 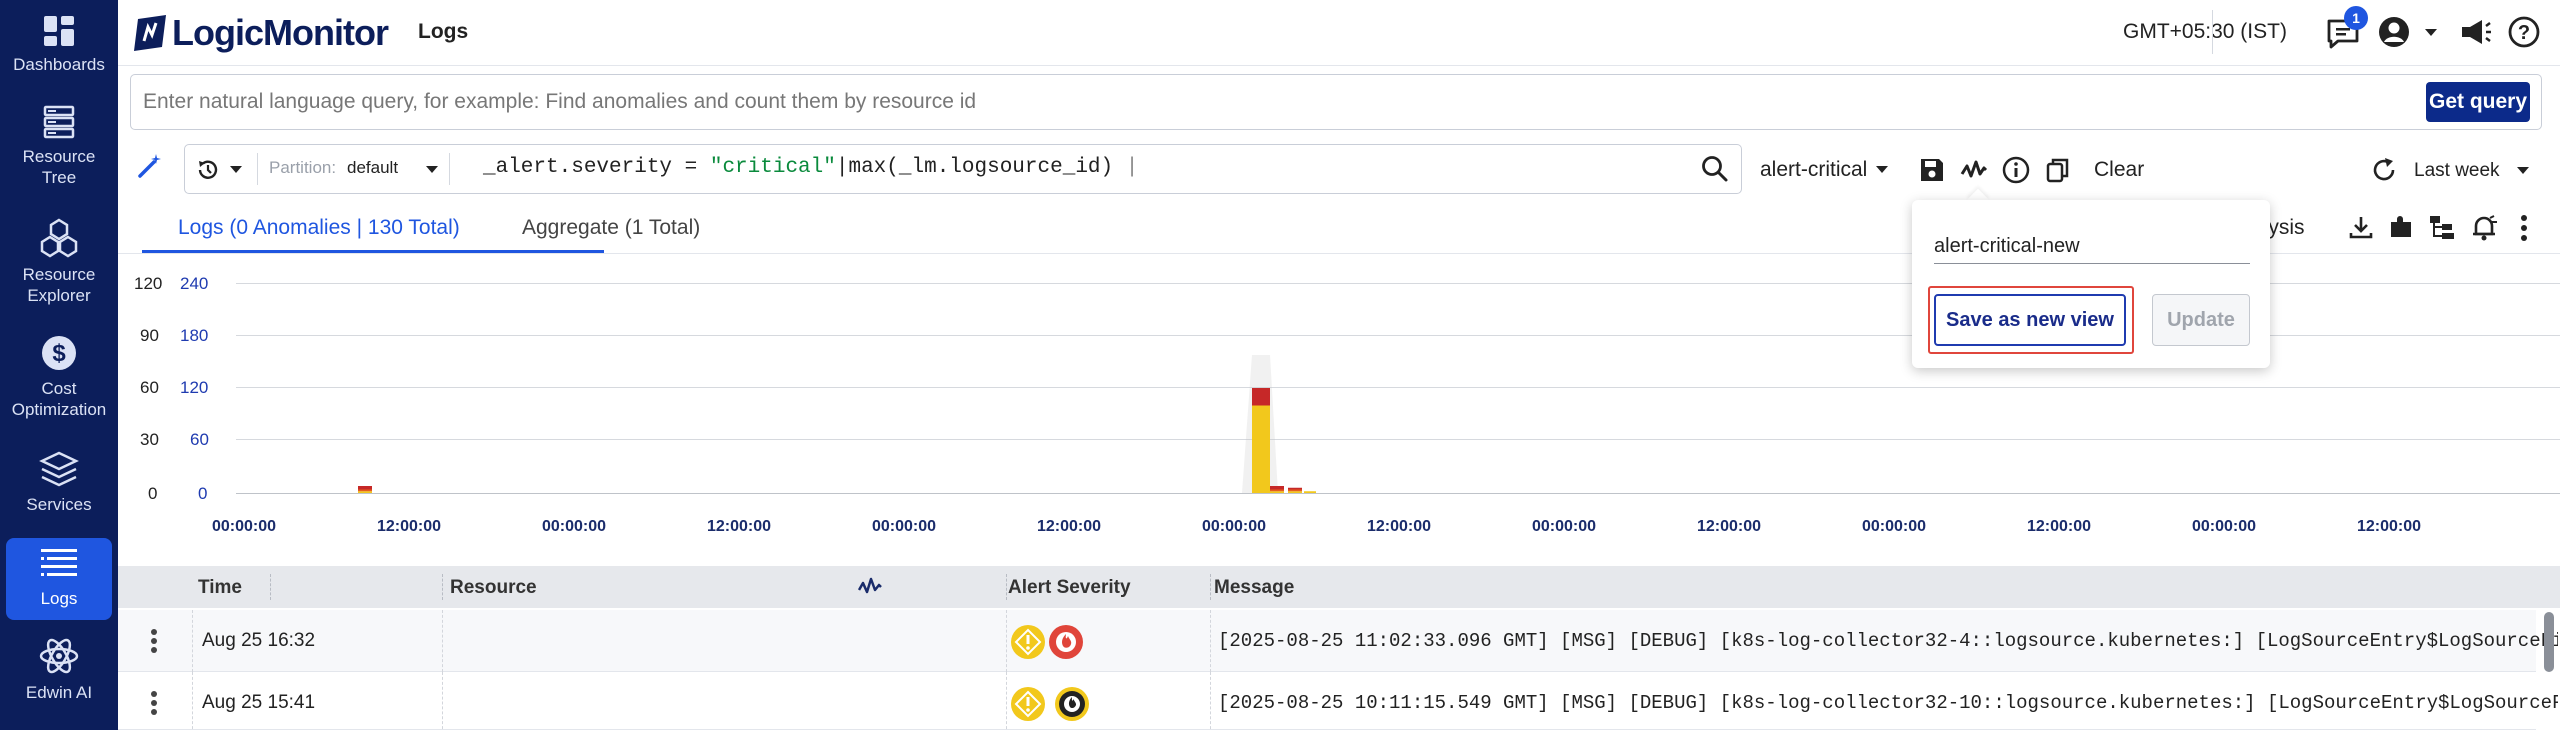 What do you see at coordinates (59, 167) in the screenshot?
I see `sidebar-item-label: Resource Tree` at bounding box center [59, 167].